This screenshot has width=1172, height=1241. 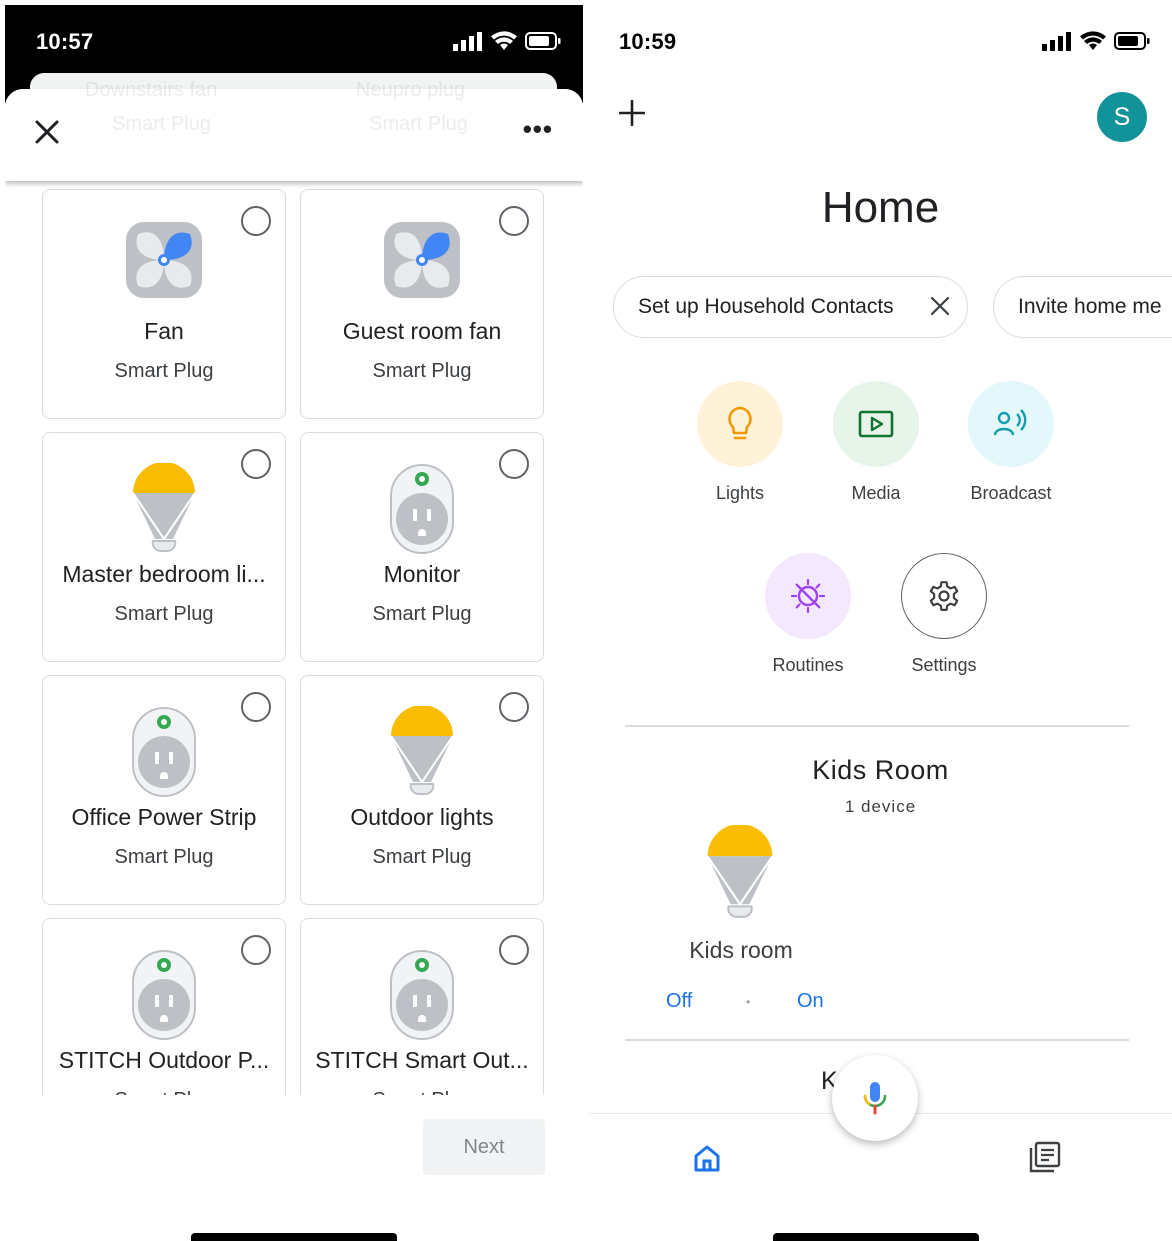 I want to click on avatar: S, so click(x=1122, y=117).